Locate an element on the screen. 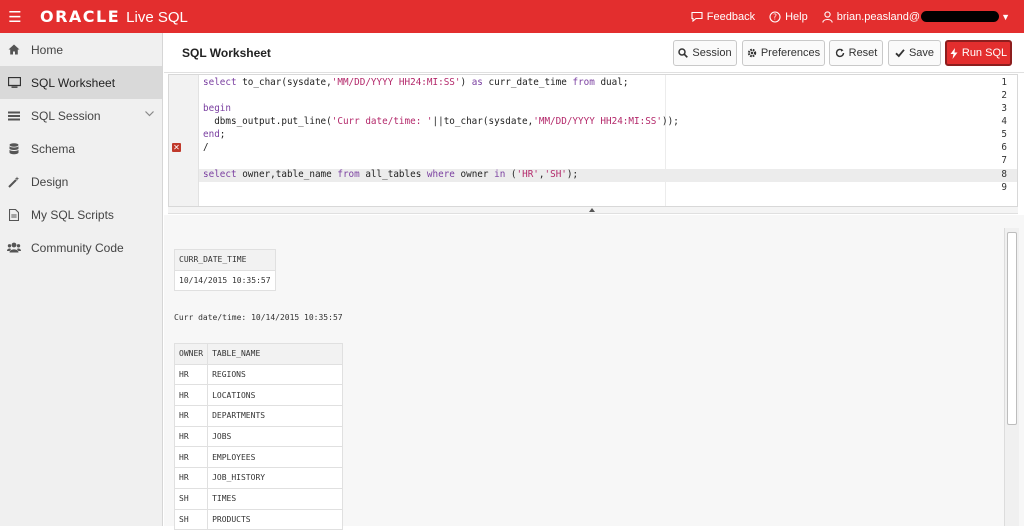 The height and width of the screenshot is (530, 1024). session-button: Session is located at coordinates (705, 53).